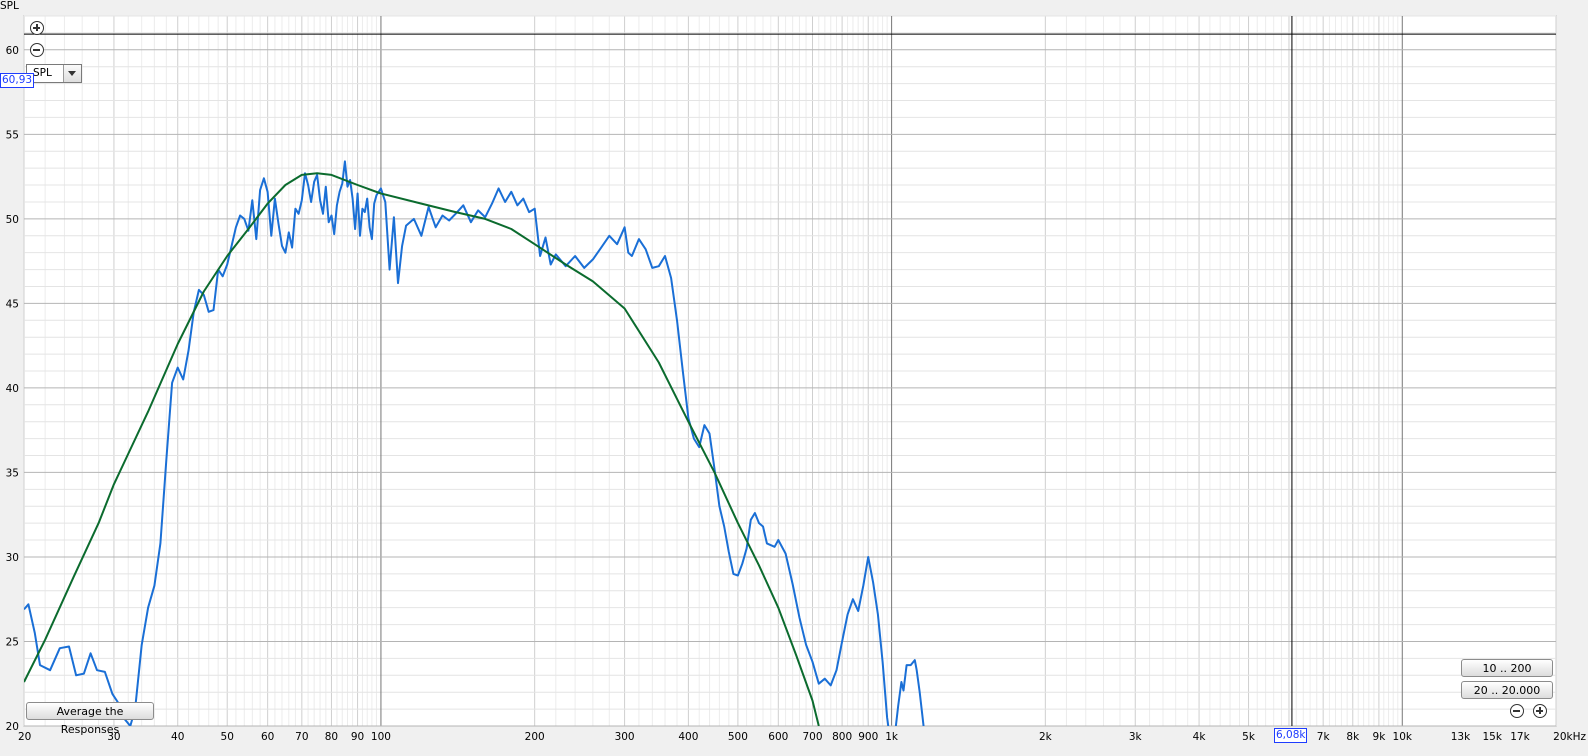 The height and width of the screenshot is (756, 1588). I want to click on y-tick-label: 25, so click(12, 642).